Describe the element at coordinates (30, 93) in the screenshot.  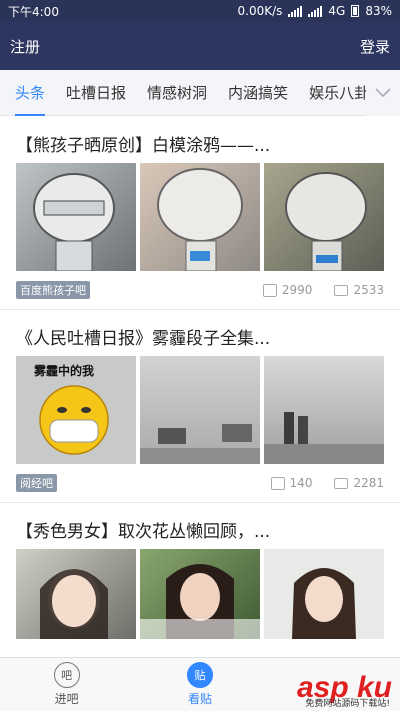
I see `tab-headlines: 头条` at that location.